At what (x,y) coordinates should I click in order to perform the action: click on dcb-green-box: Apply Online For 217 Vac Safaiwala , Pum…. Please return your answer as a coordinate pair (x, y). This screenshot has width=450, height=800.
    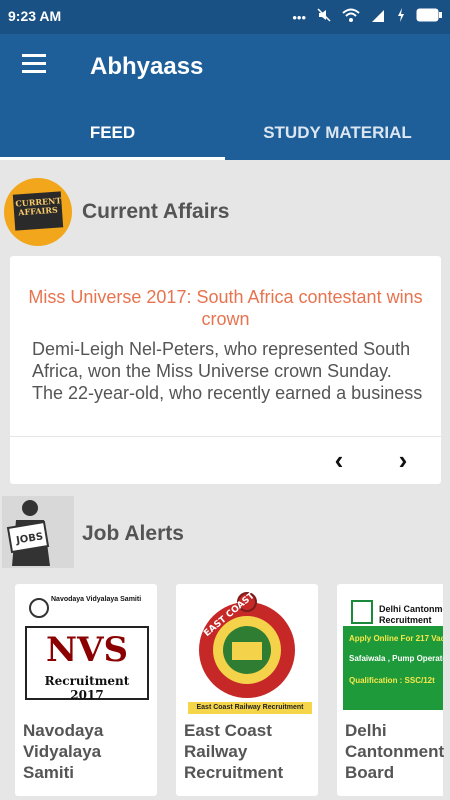
    Looking at the image, I should click on (393, 668).